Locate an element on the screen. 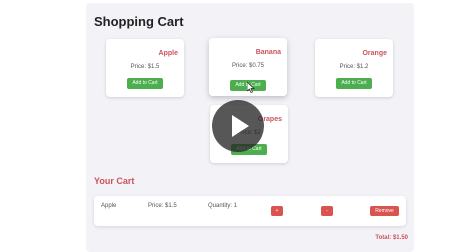 This screenshot has height=252, width=474. cart-item-name: Apple is located at coordinates (109, 206).